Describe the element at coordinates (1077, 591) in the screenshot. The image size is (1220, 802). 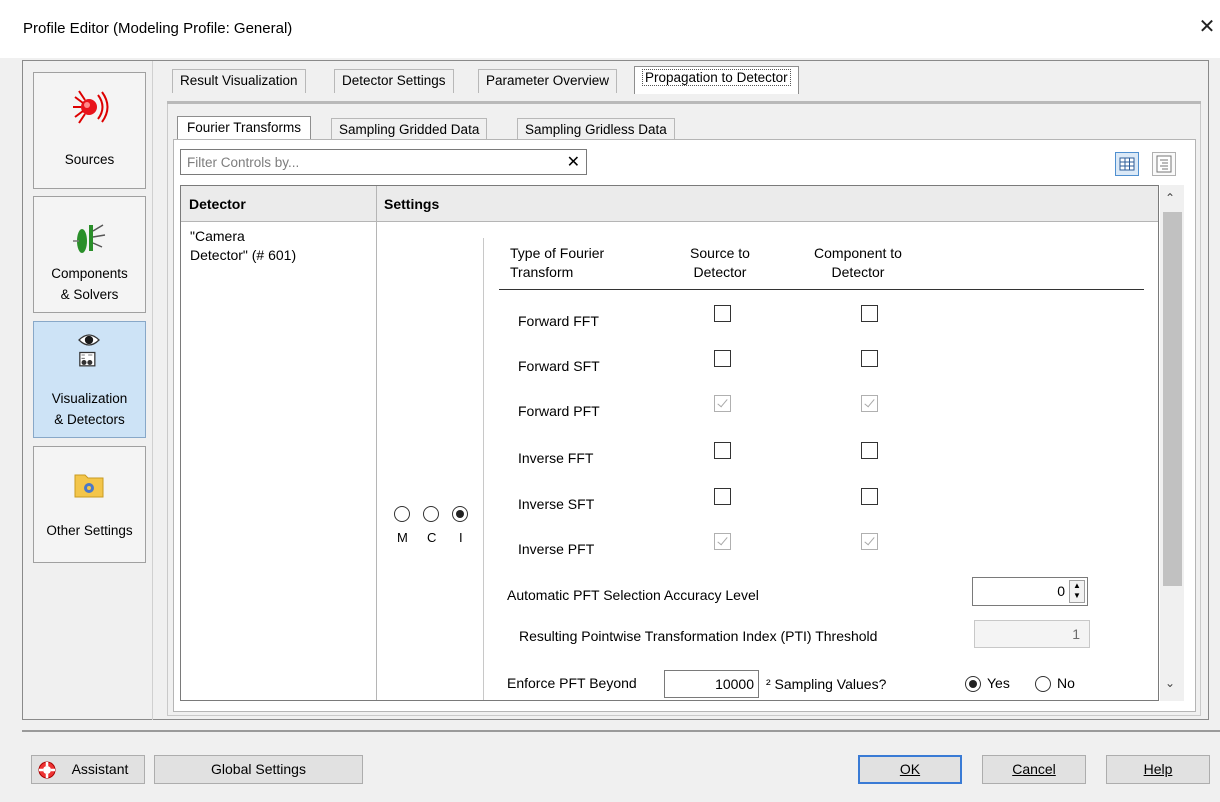
I see `spin-arrows-icon: ▲ ▼` at that location.